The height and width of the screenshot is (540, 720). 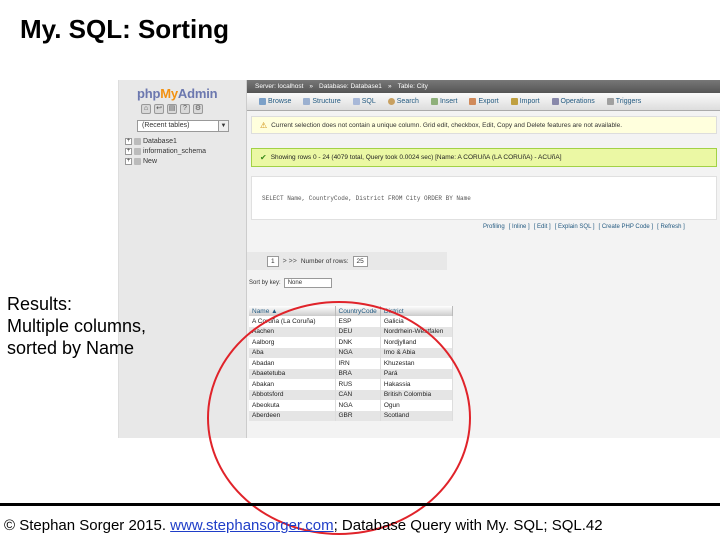 I want to click on breadcrumb-server: Server: localhost, so click(x=279, y=86).